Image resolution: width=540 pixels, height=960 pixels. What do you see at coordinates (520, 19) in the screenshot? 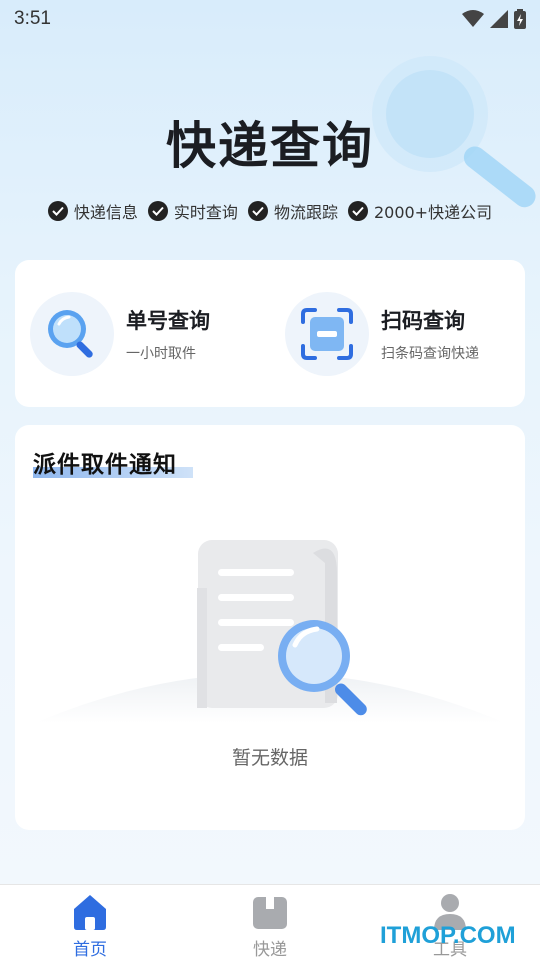
I see `battery-icon` at bounding box center [520, 19].